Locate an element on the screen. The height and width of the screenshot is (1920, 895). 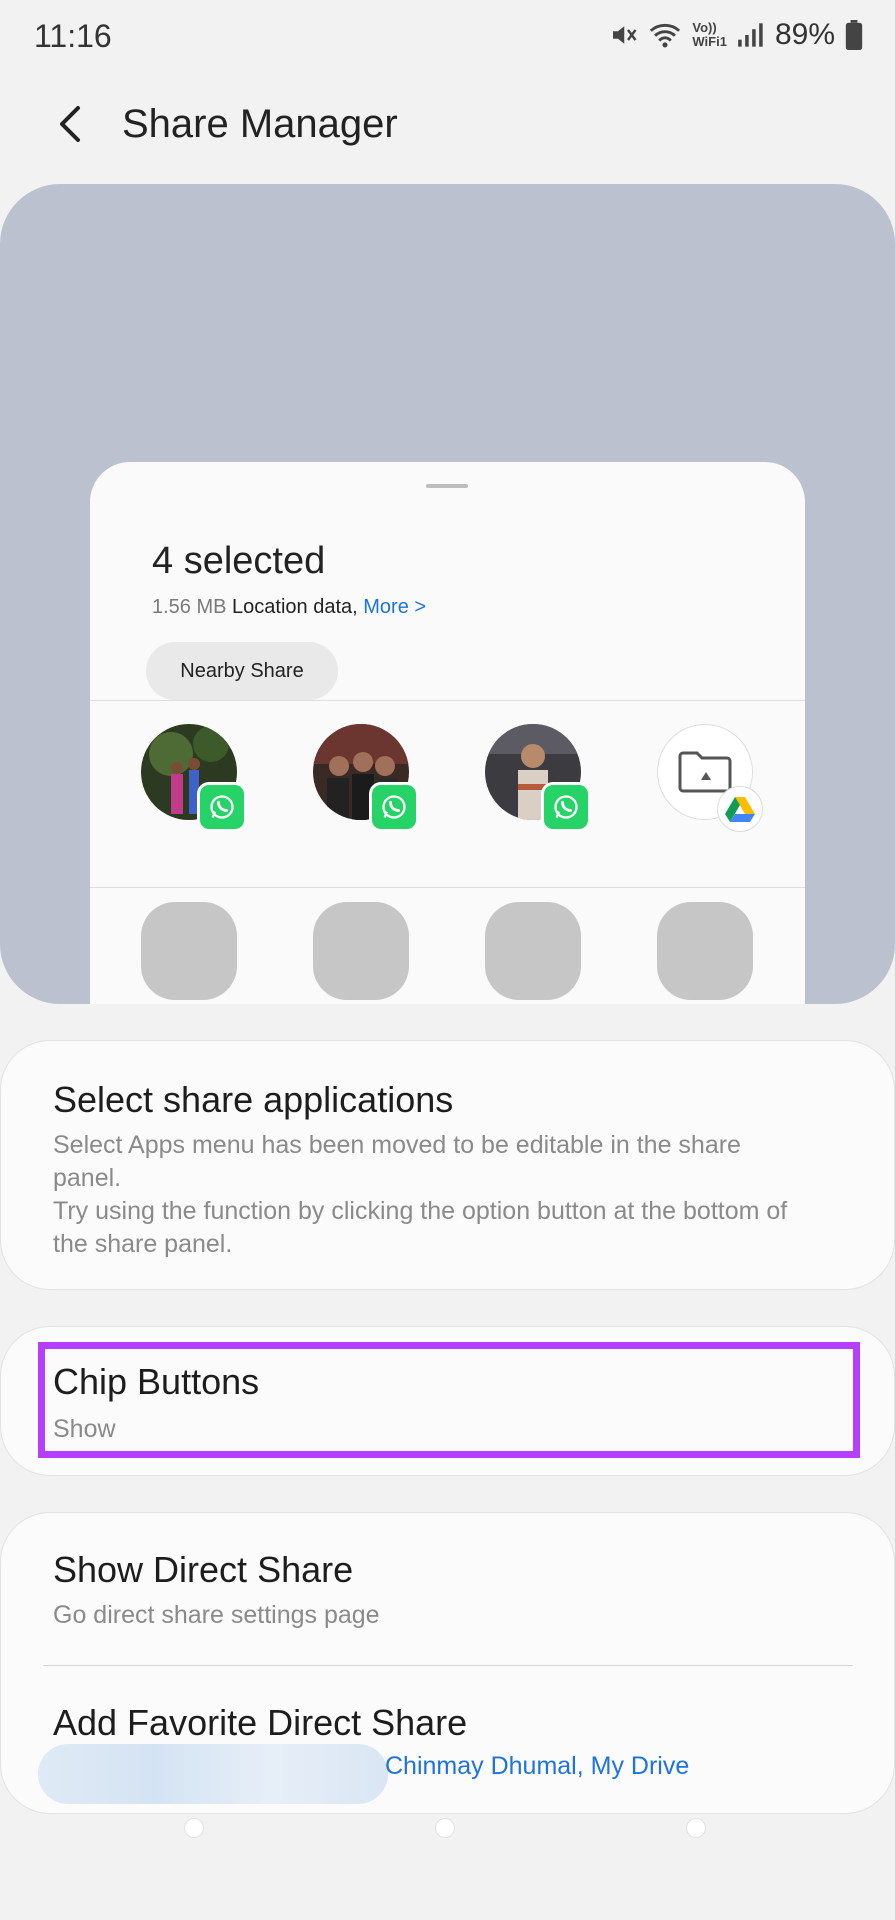
wifi-icon is located at coordinates (665, 35).